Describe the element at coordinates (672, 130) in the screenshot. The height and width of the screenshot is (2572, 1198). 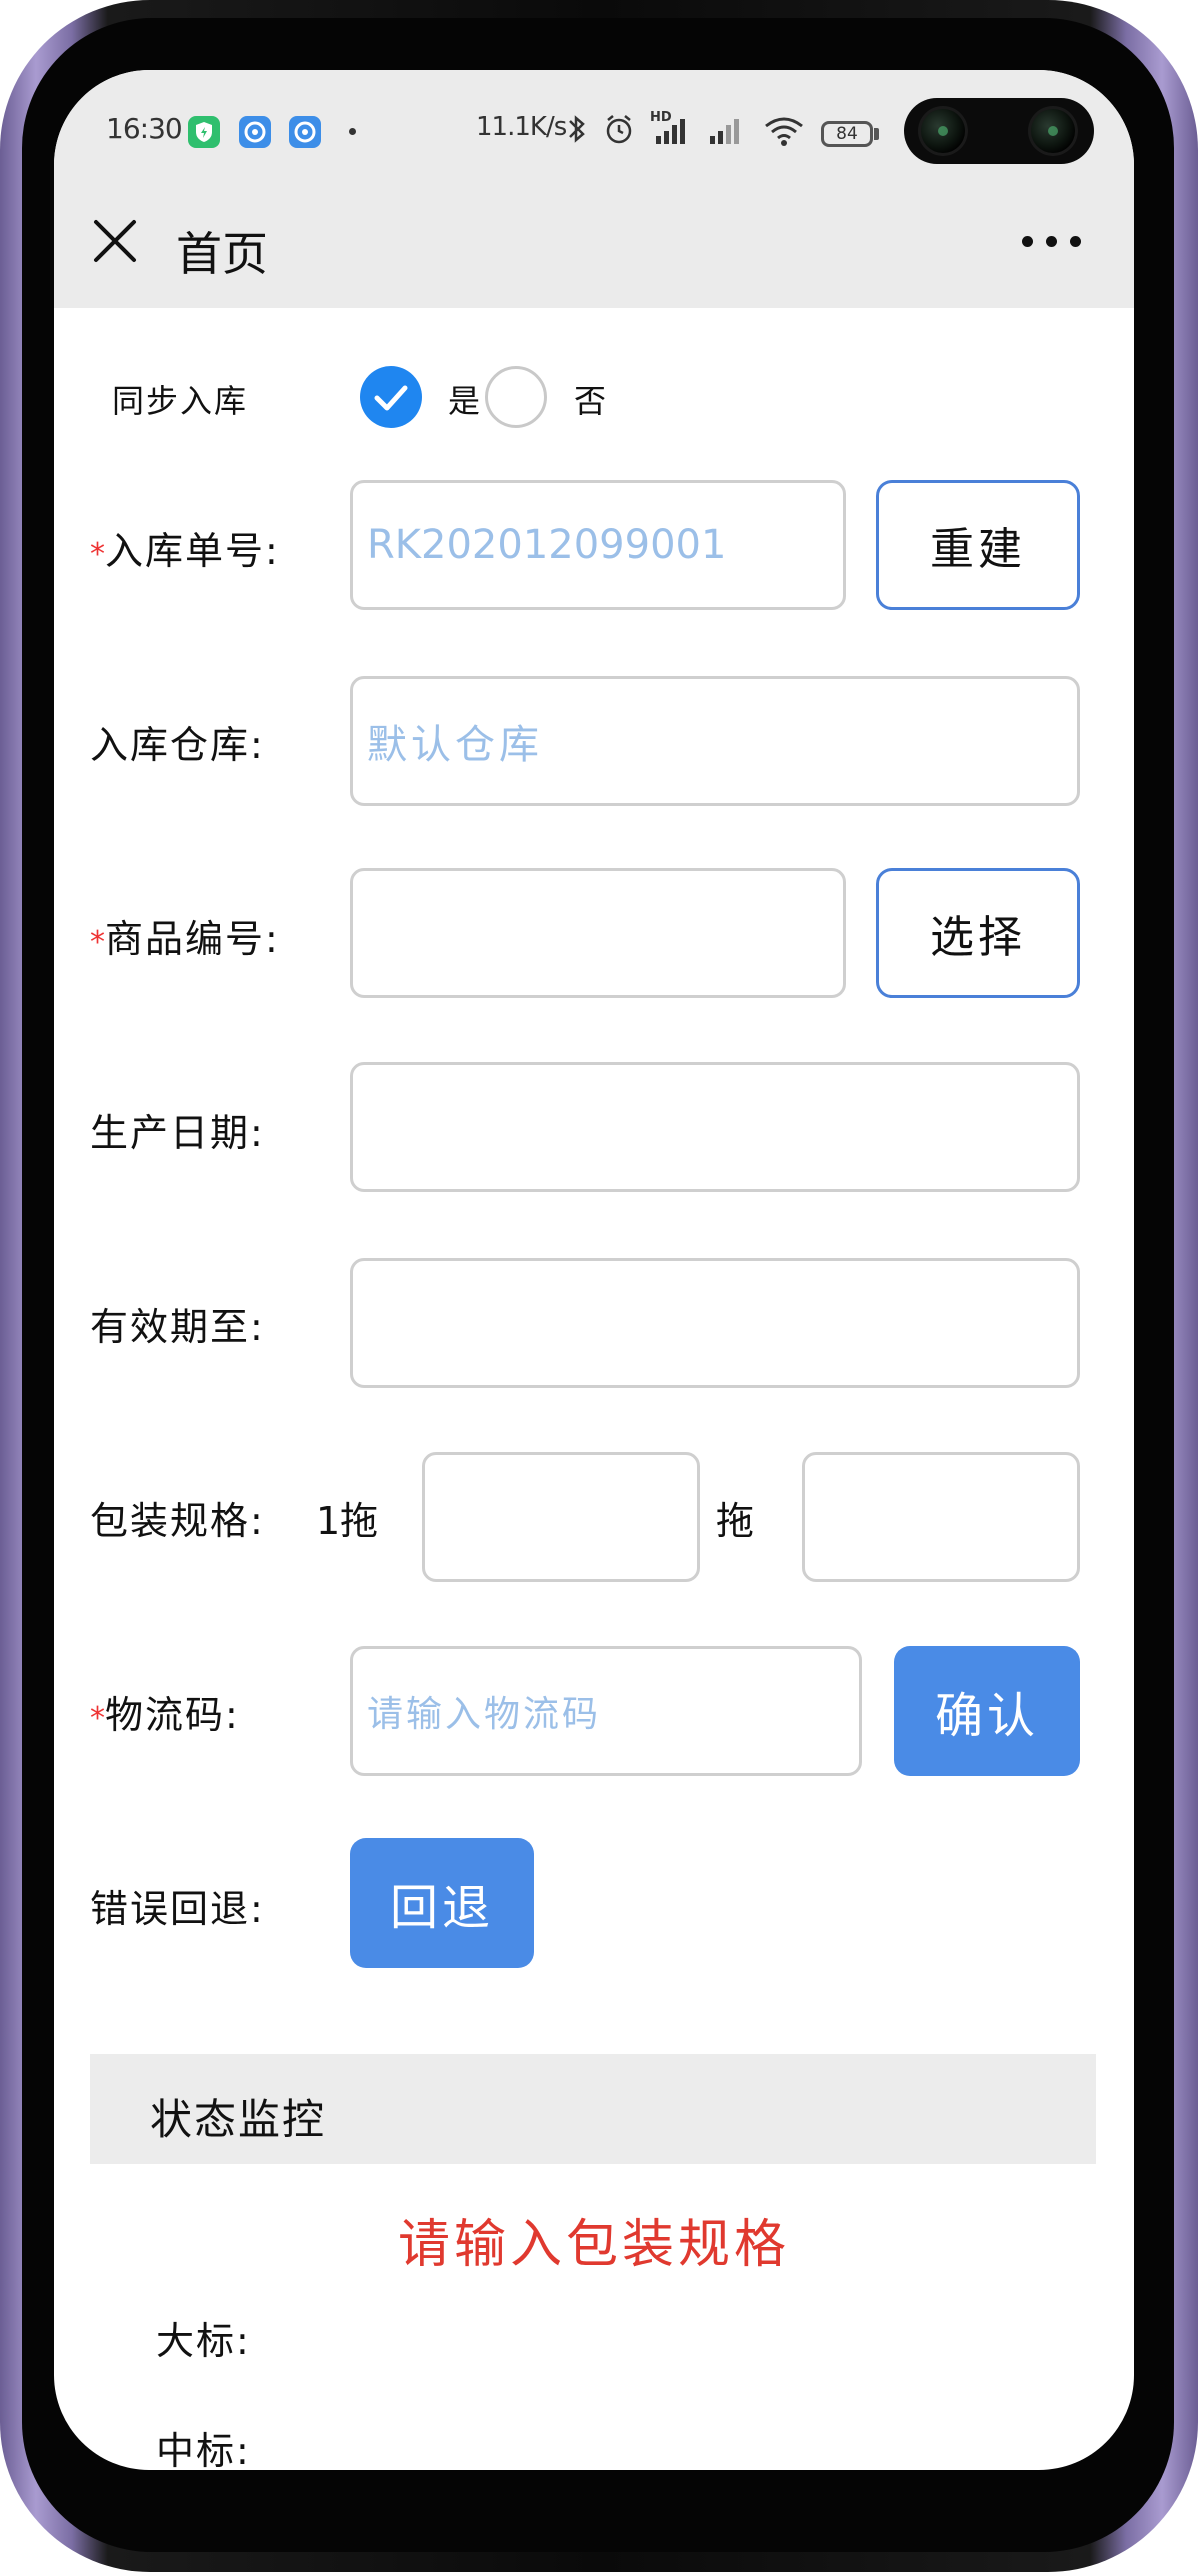
I see `hd-signal-icon: HD` at that location.